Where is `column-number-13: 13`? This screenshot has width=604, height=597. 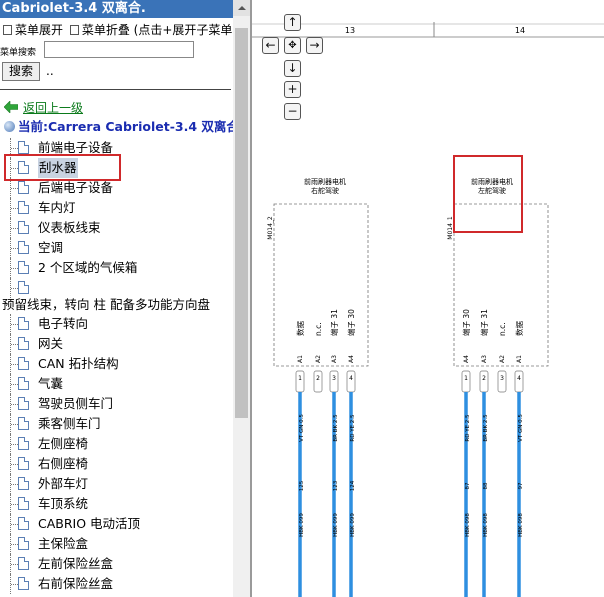 column-number-13: 13 is located at coordinates (350, 30).